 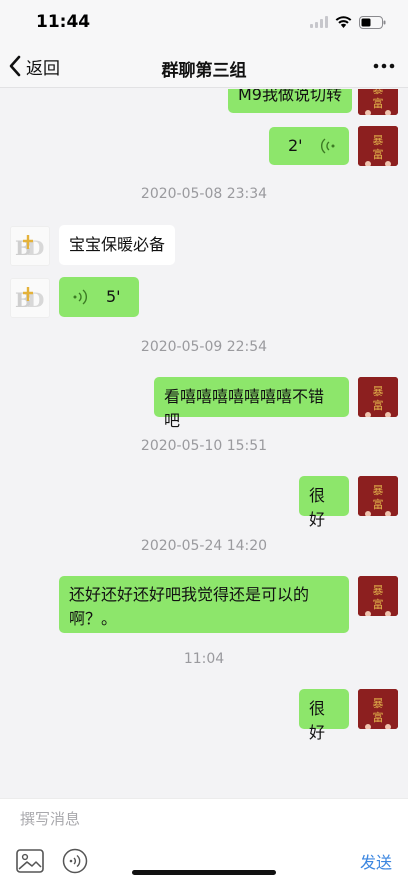 What do you see at coordinates (204, 347) in the screenshot?
I see `message-timestamp: 2020-05-09 22:54` at bounding box center [204, 347].